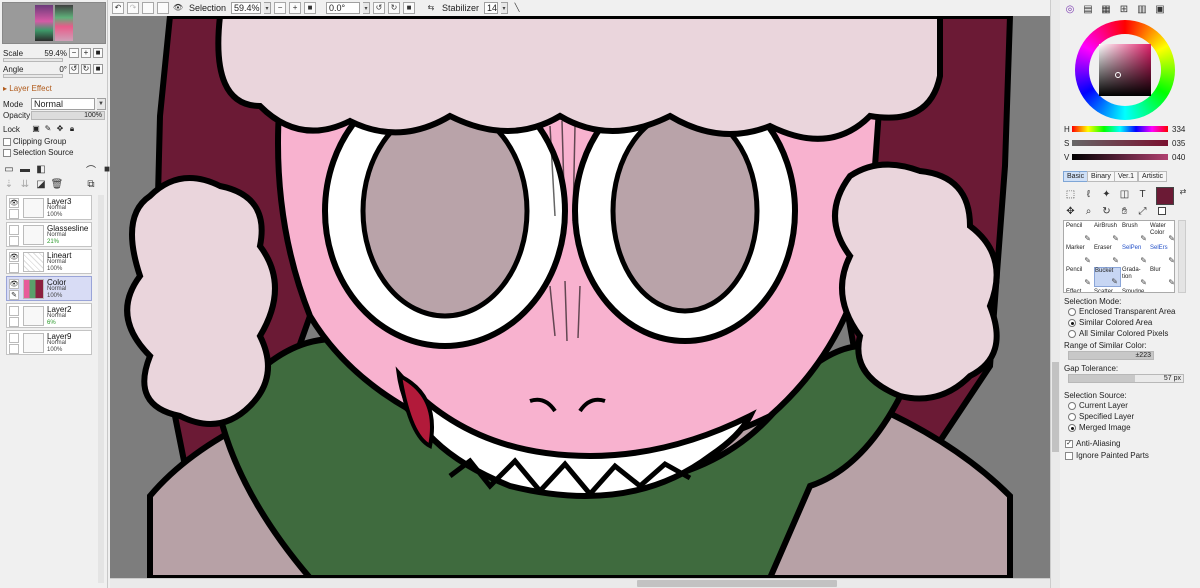 The height and width of the screenshot is (588, 1200). What do you see at coordinates (1142, 211) in the screenshot?
I see `eyedropper-icon: ⤢` at bounding box center [1142, 211].